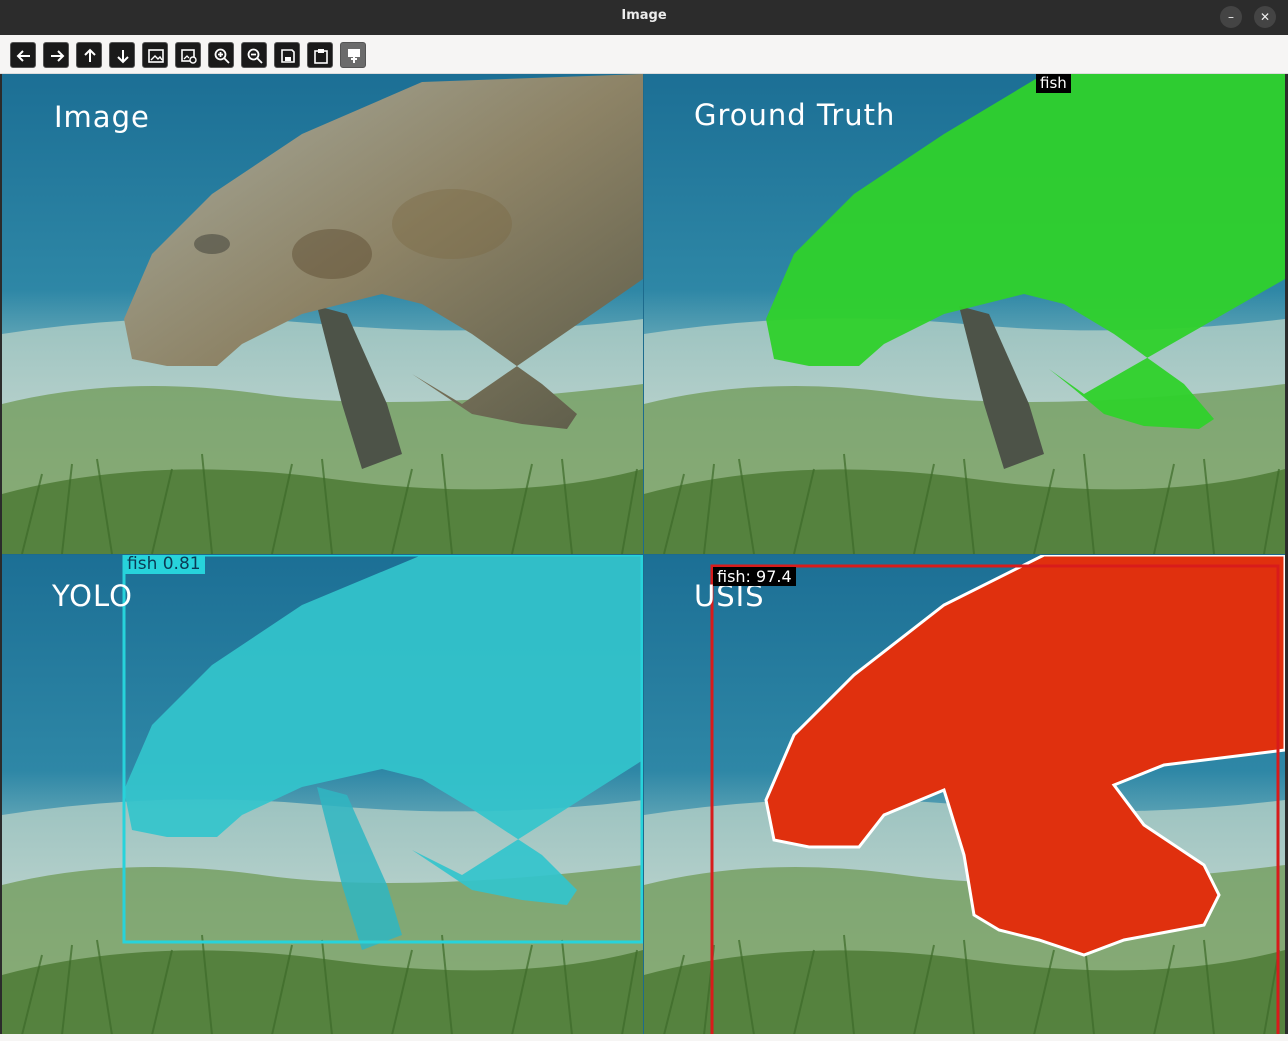 This screenshot has height=1041, width=1288. Describe the element at coordinates (89, 55) in the screenshot. I see `arrow-up-icon` at that location.